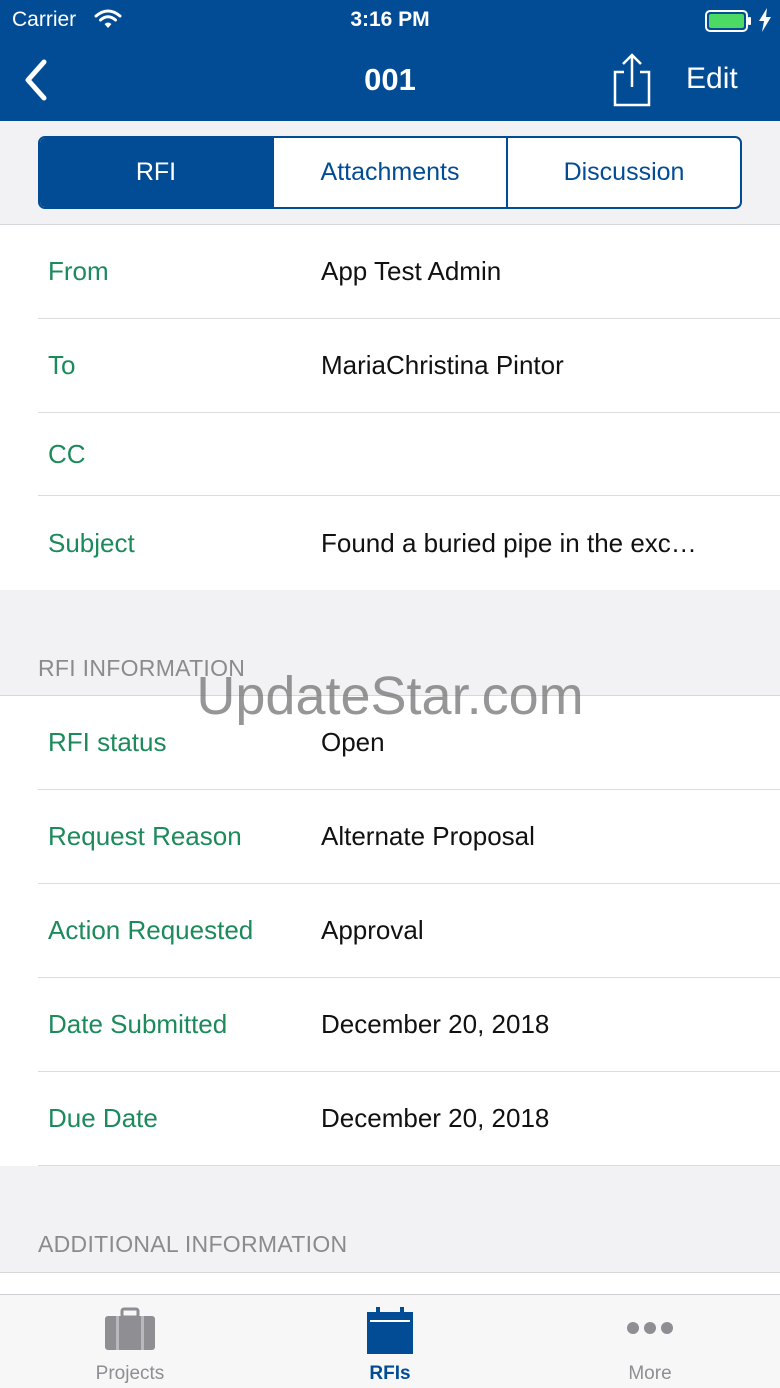  I want to click on share-button, so click(632, 80).